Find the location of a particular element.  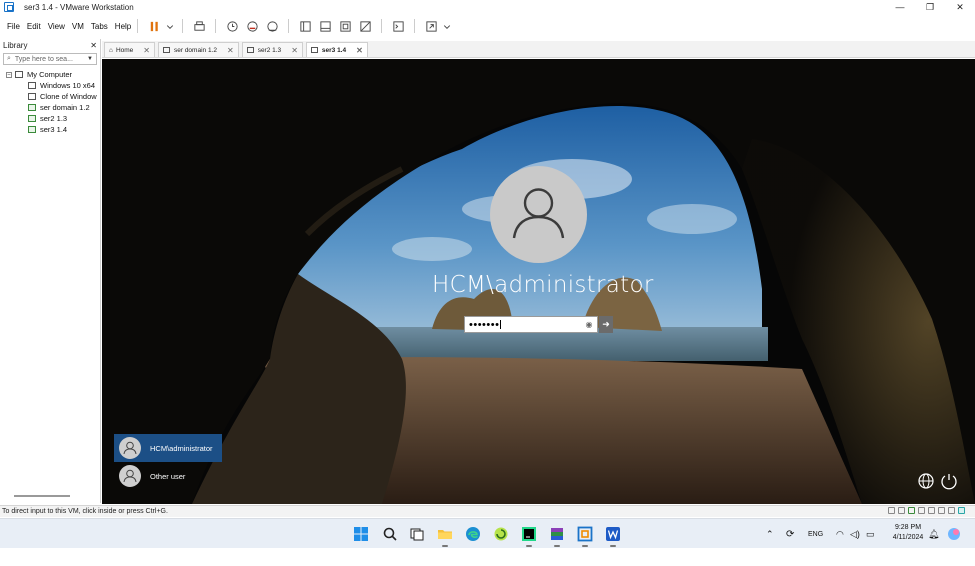

pause-vm-button is located at coordinates (154, 26).